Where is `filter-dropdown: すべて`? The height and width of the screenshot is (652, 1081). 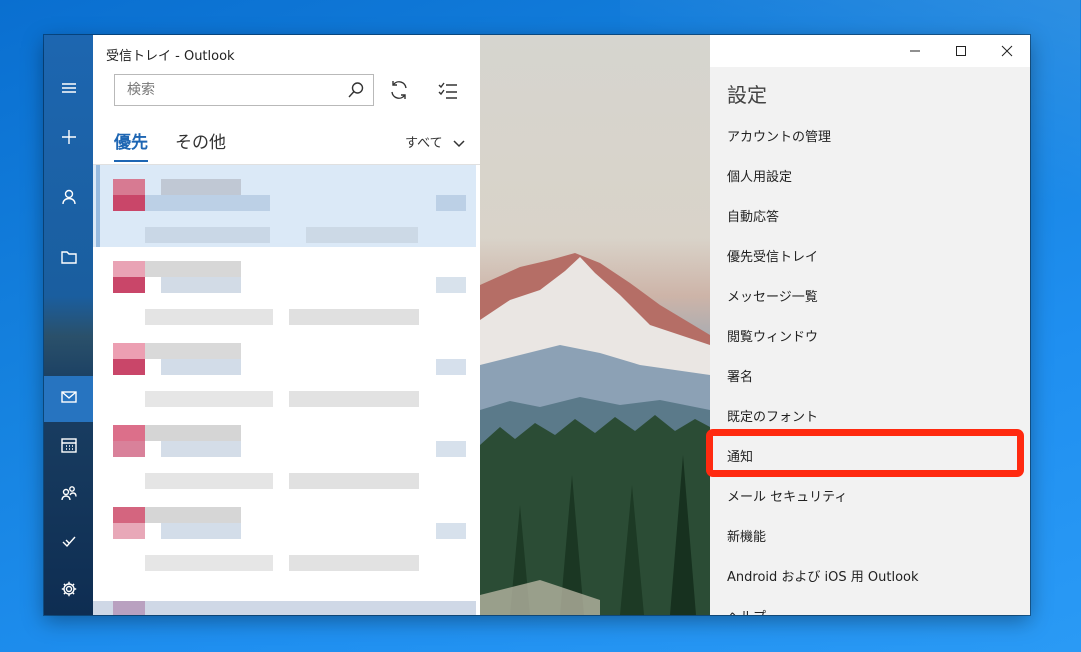 filter-dropdown: すべて is located at coordinates (435, 141).